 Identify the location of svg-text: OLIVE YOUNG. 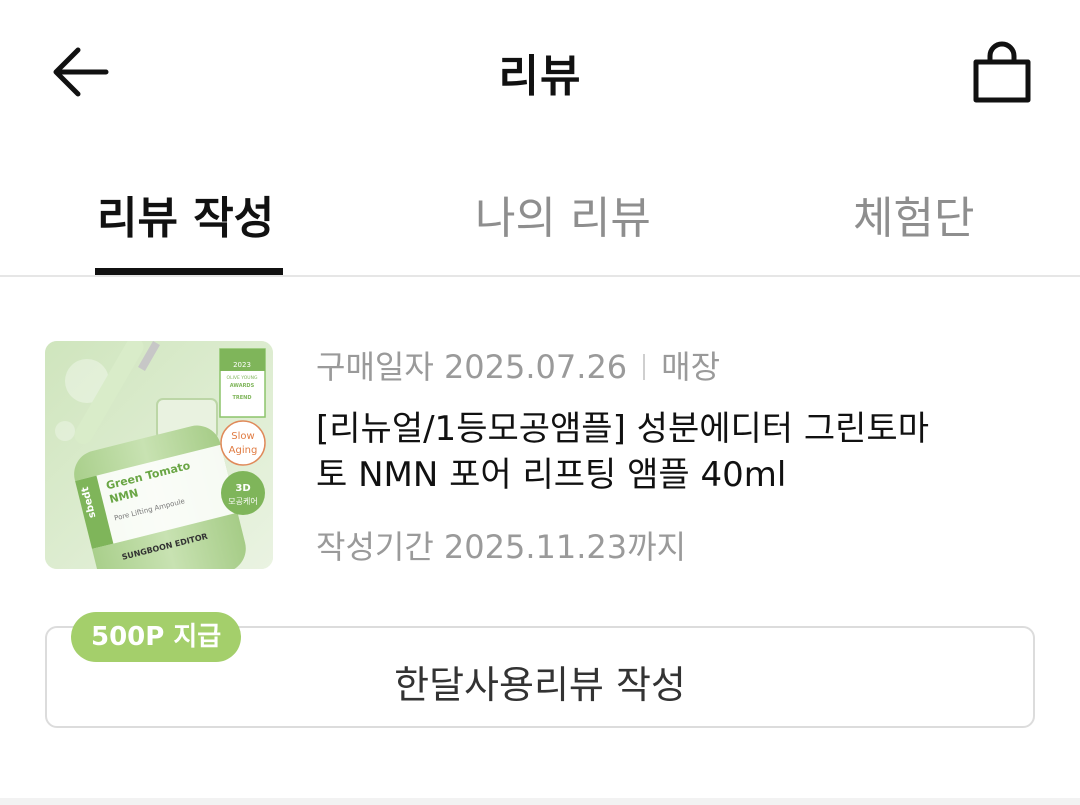
(242, 378).